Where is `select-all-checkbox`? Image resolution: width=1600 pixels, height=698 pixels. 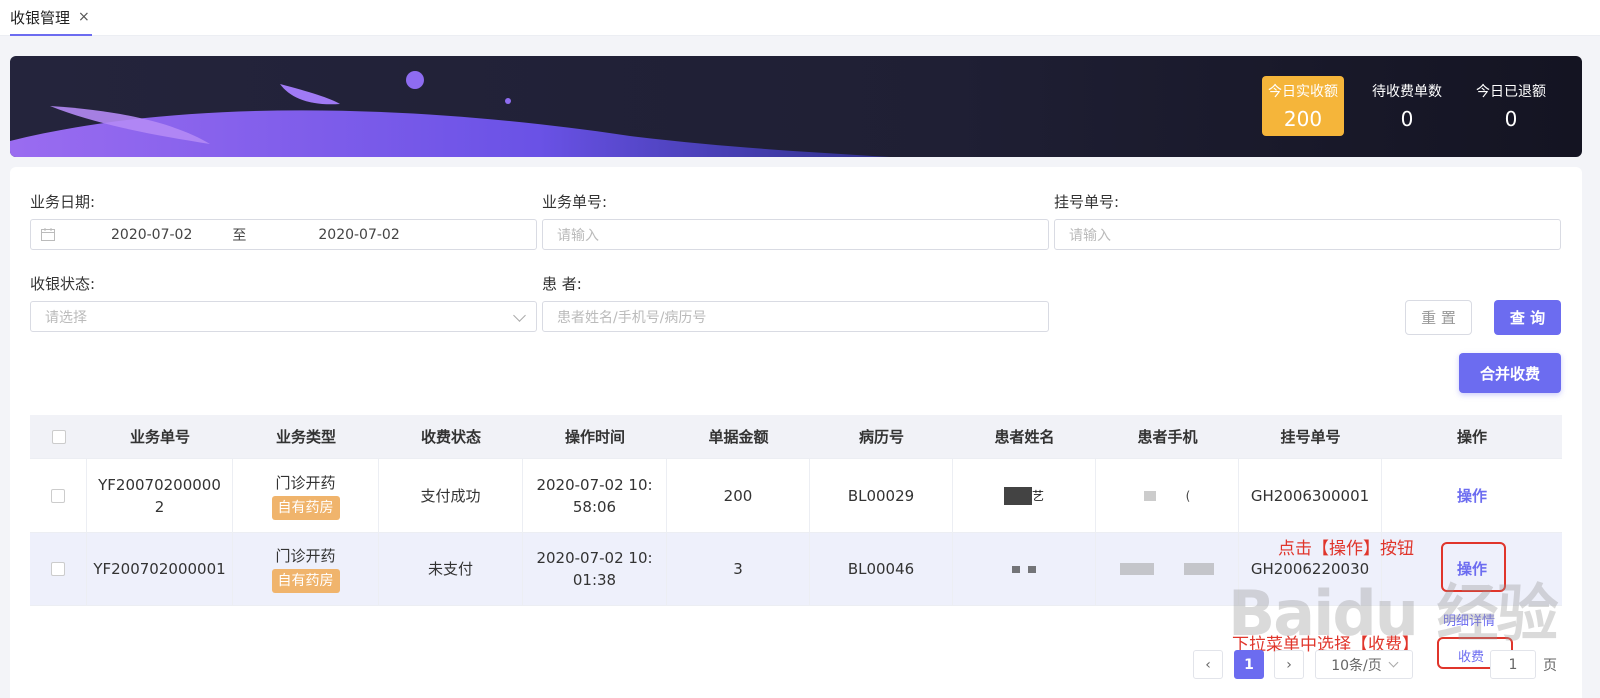 select-all-checkbox is located at coordinates (58, 436).